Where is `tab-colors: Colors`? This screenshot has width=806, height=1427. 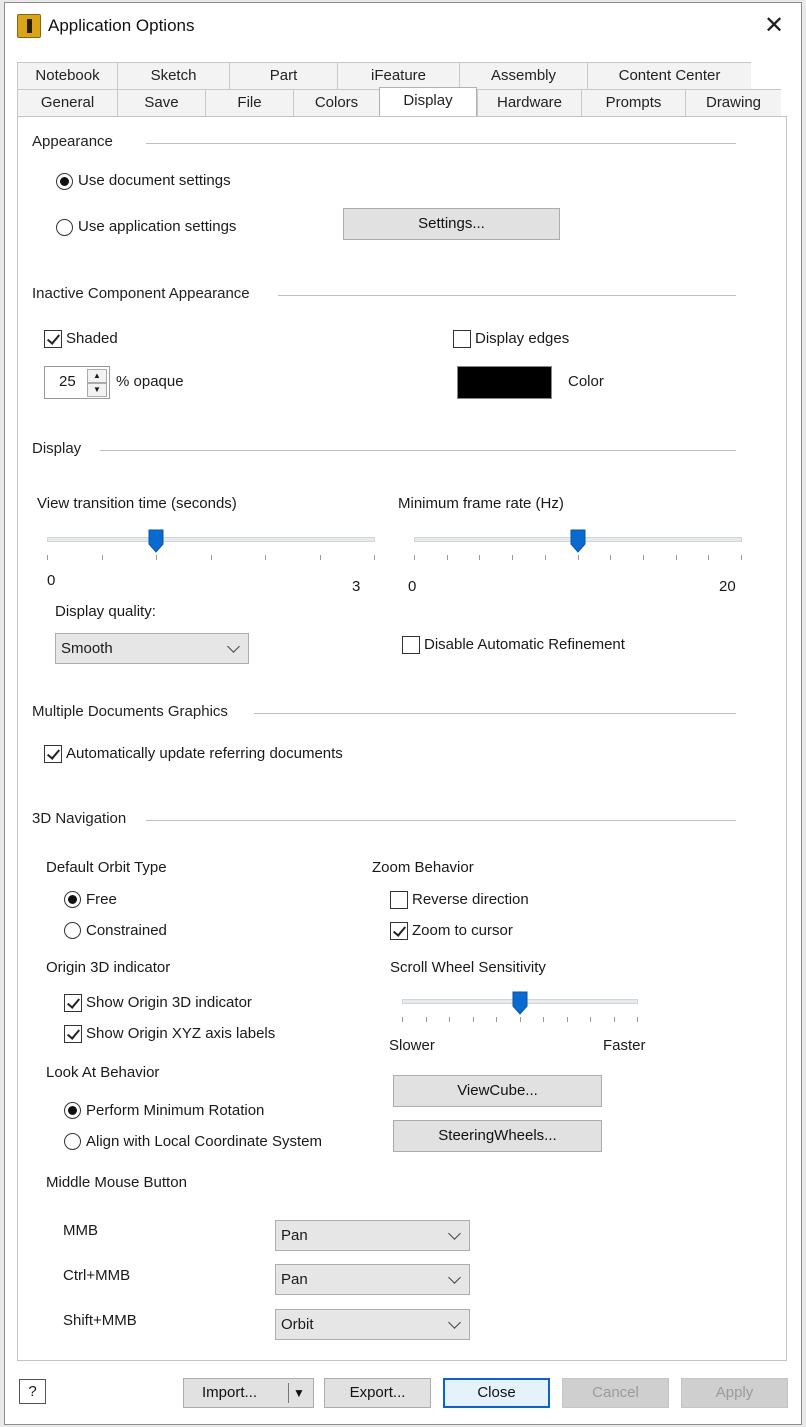
tab-colors: Colors is located at coordinates (336, 102).